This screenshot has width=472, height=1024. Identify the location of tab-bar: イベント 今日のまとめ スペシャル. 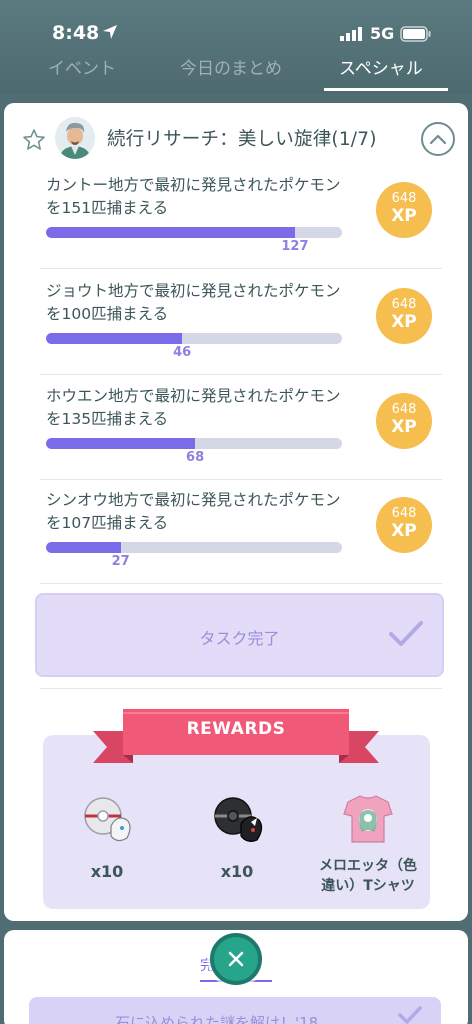
(236, 72).